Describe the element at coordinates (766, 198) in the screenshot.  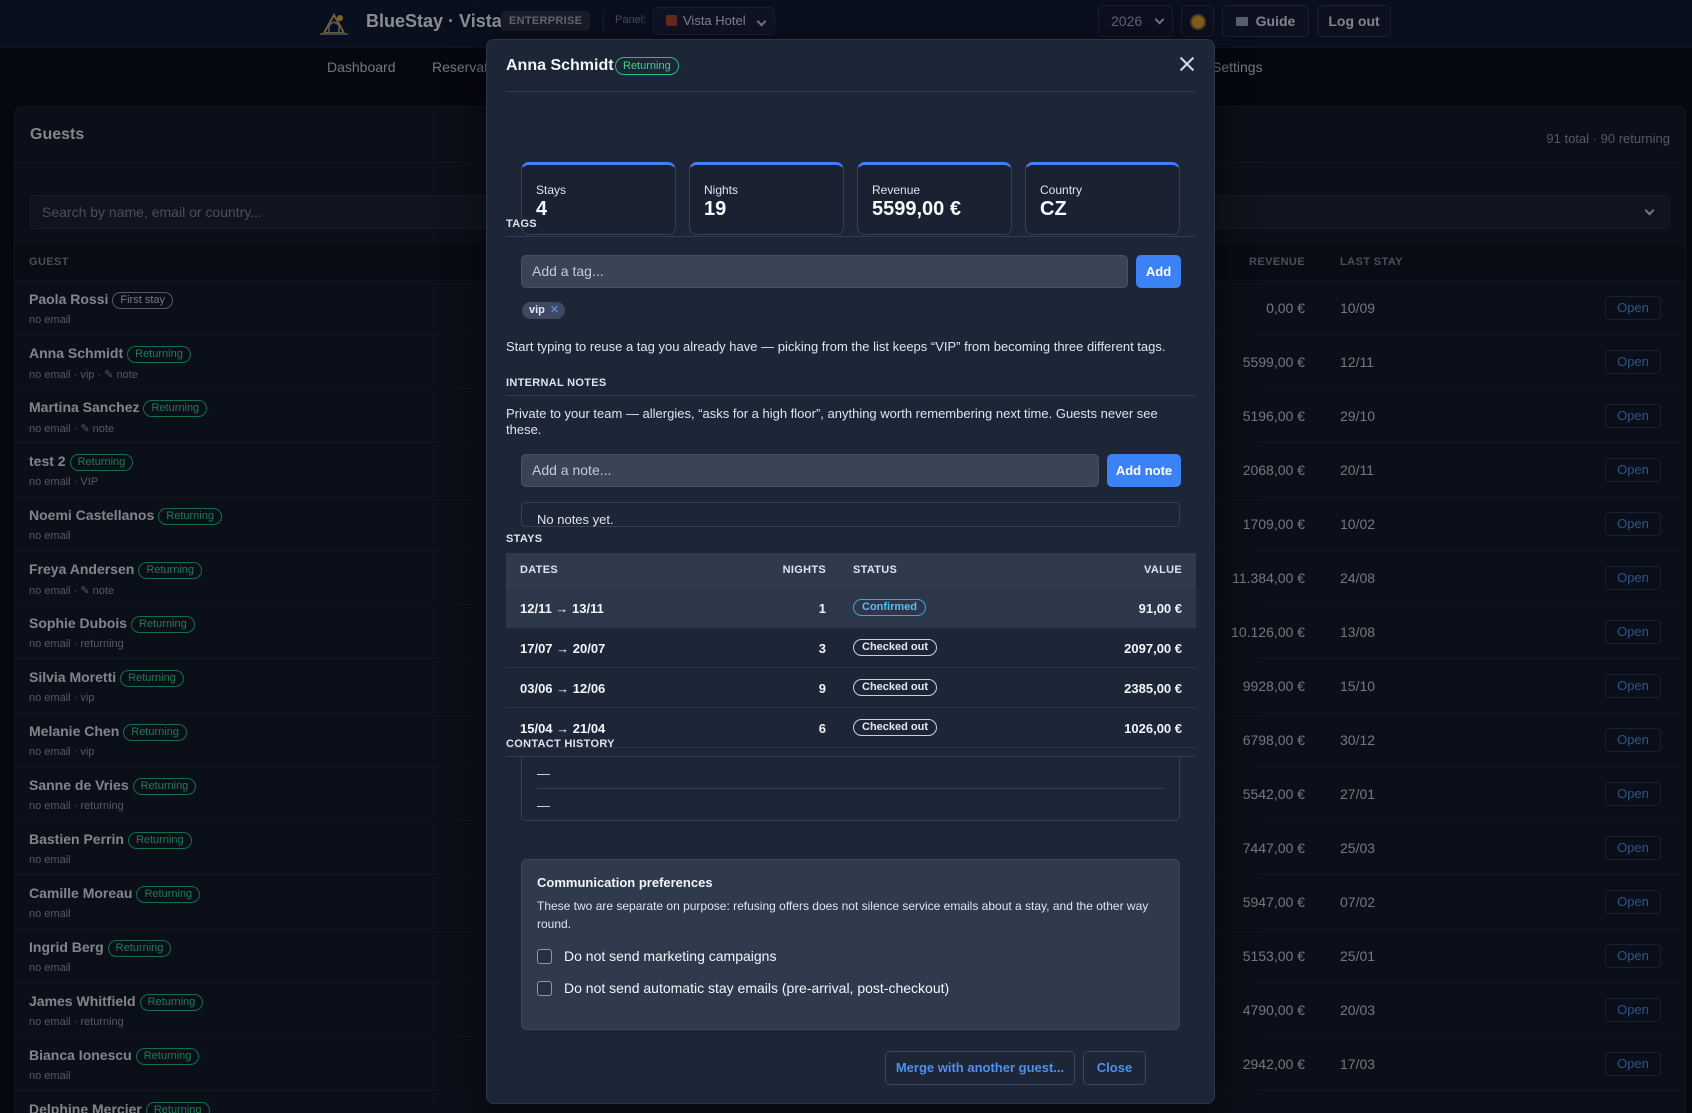
I see `stat-nights: Nights 19` at that location.